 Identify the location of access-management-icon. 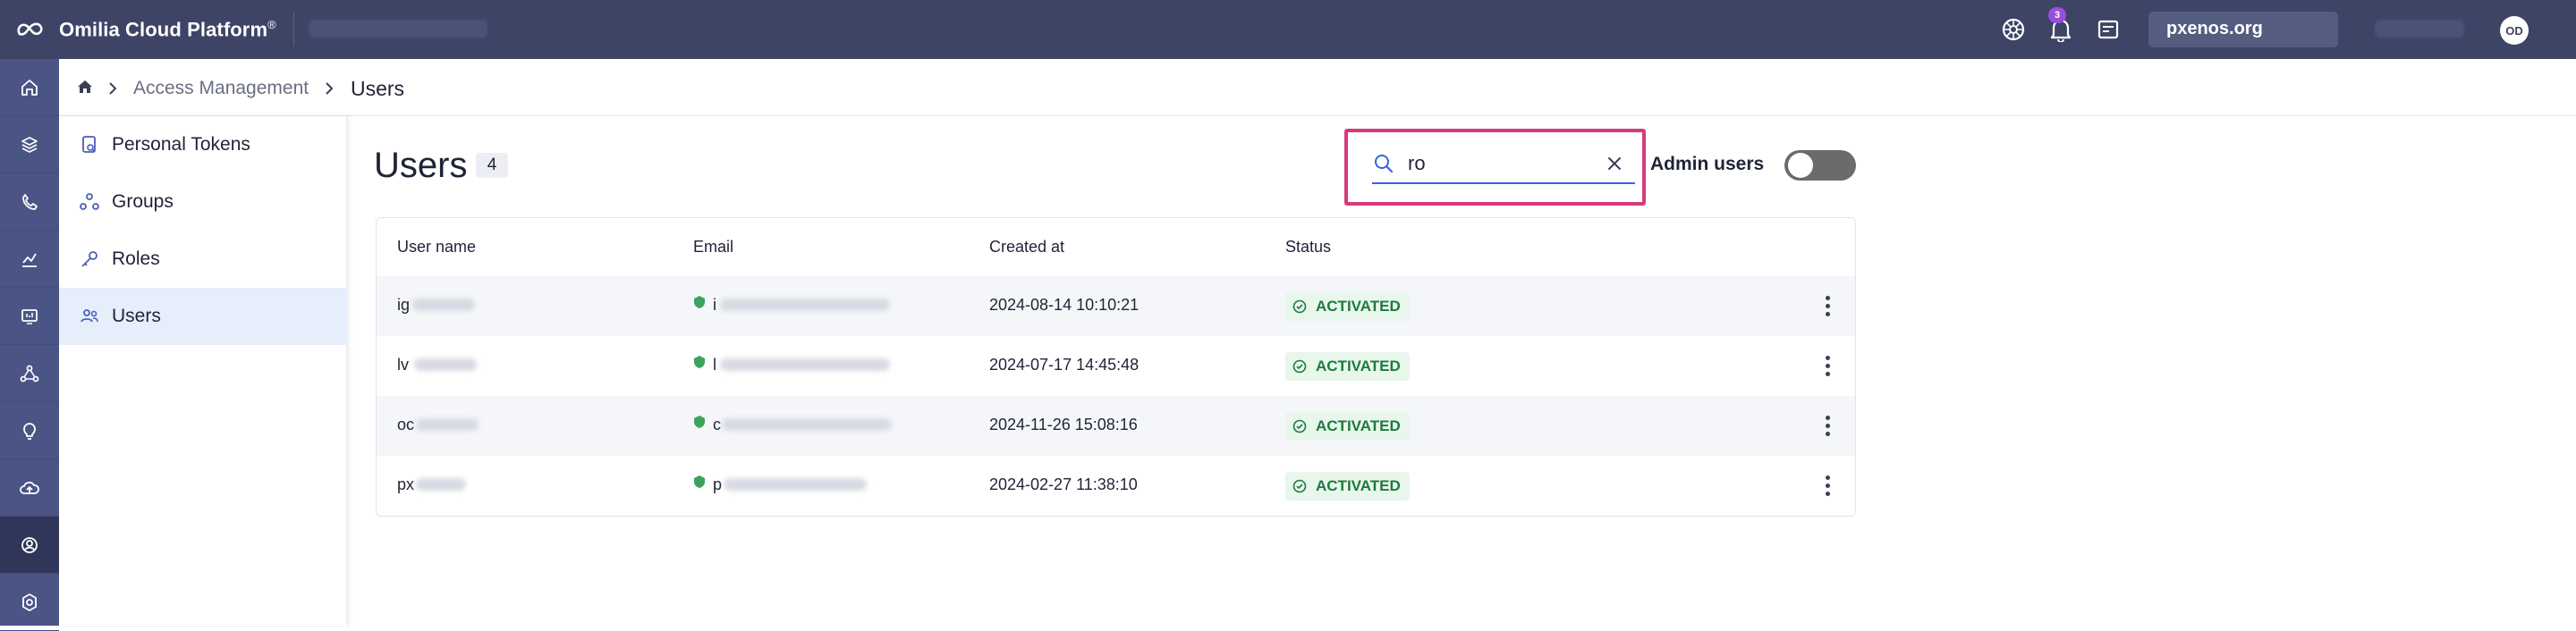
(29, 544).